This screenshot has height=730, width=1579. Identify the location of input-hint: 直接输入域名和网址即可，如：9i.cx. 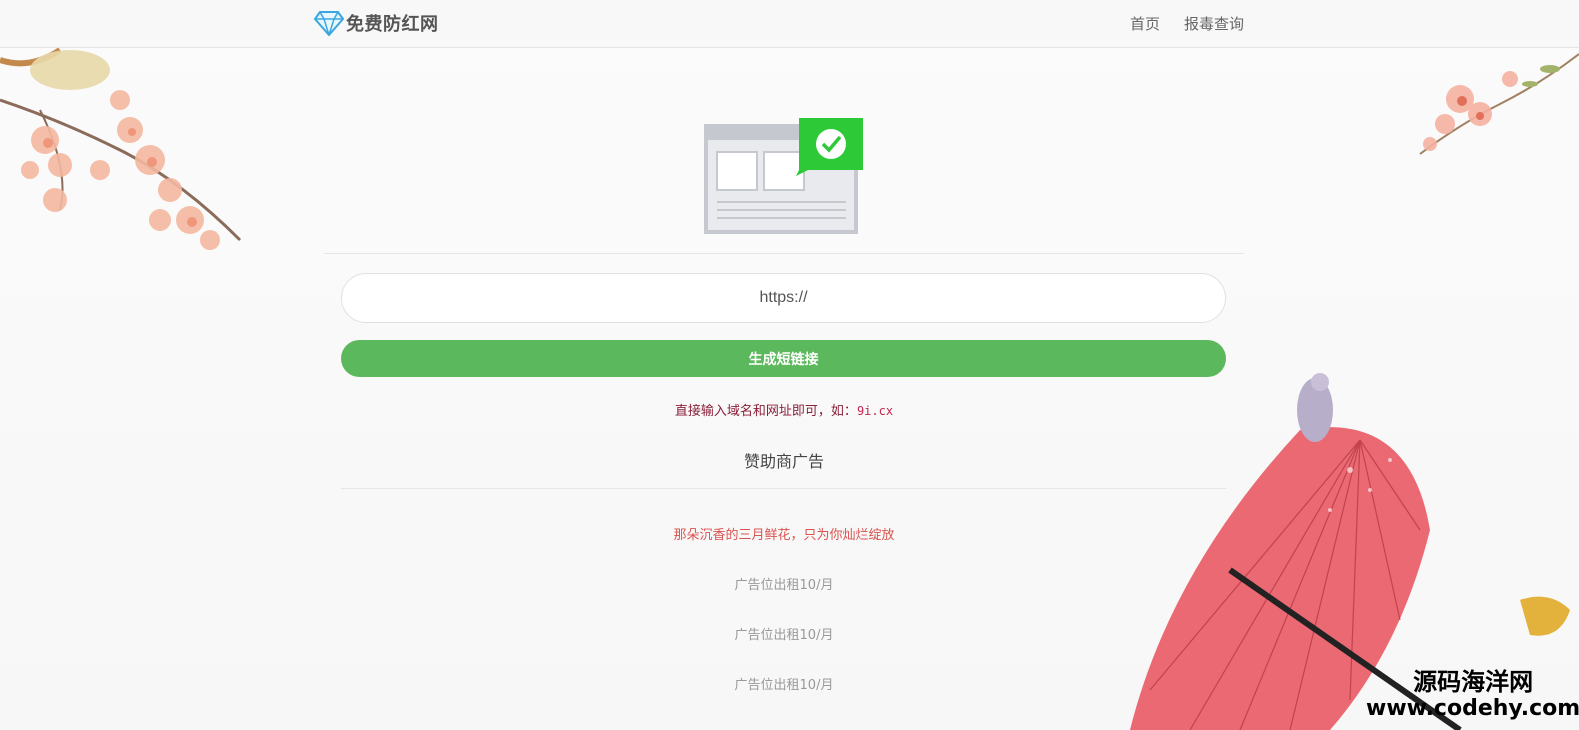
(784, 409).